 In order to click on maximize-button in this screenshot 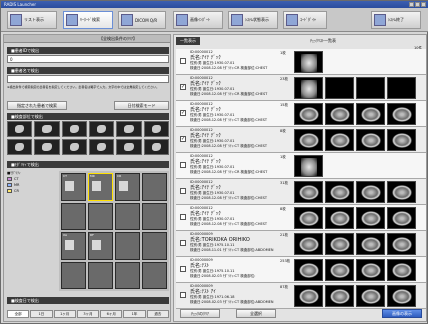, I will do `click(417, 4)`.